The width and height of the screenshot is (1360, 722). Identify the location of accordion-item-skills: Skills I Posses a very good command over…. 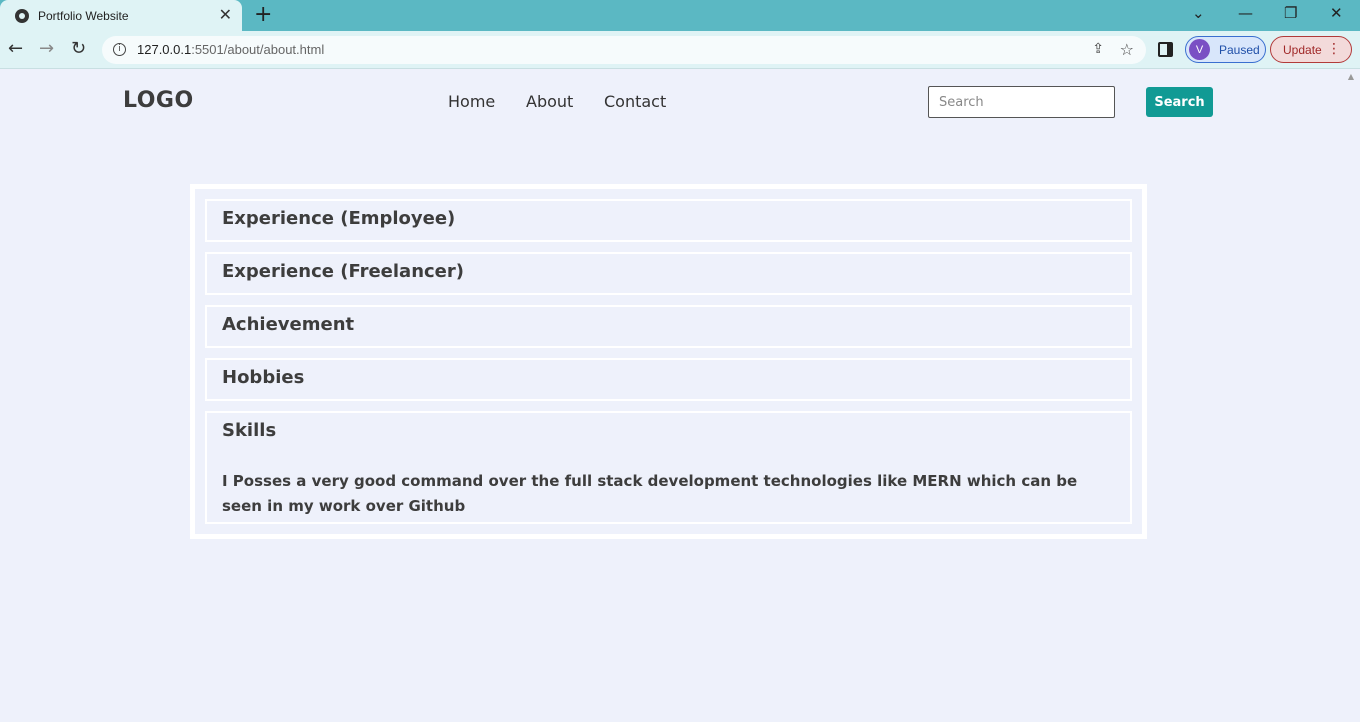
(668, 467).